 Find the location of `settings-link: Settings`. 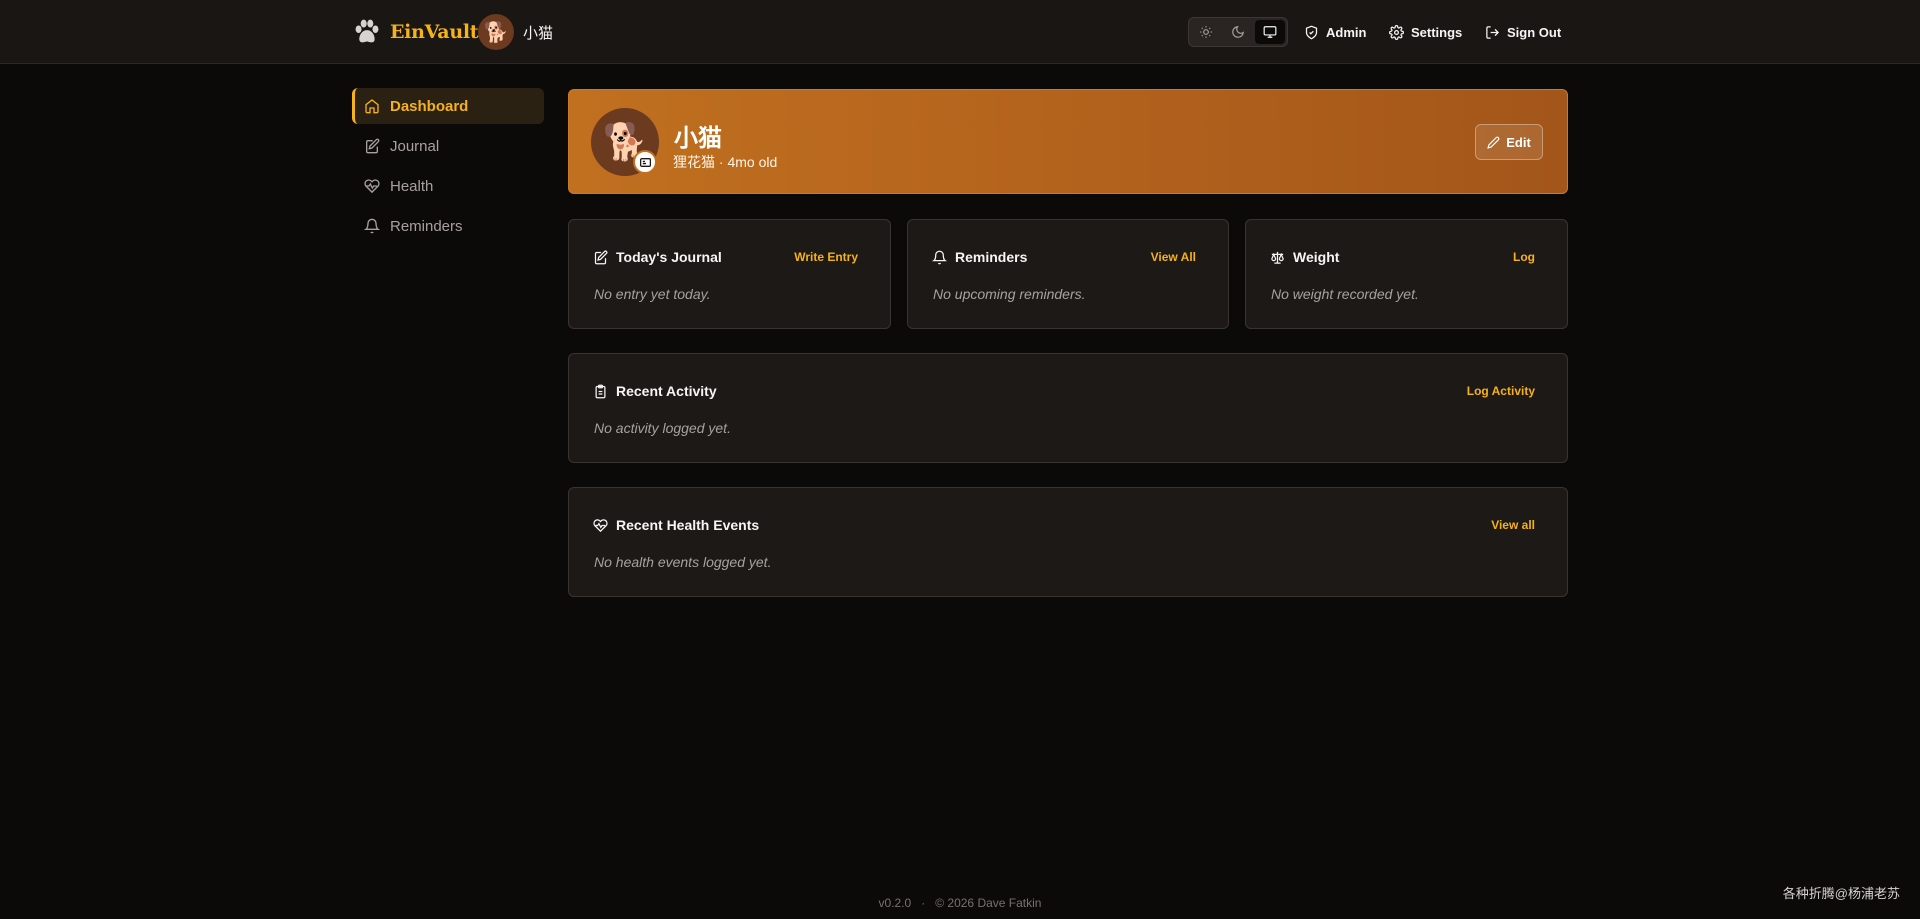

settings-link: Settings is located at coordinates (1425, 32).